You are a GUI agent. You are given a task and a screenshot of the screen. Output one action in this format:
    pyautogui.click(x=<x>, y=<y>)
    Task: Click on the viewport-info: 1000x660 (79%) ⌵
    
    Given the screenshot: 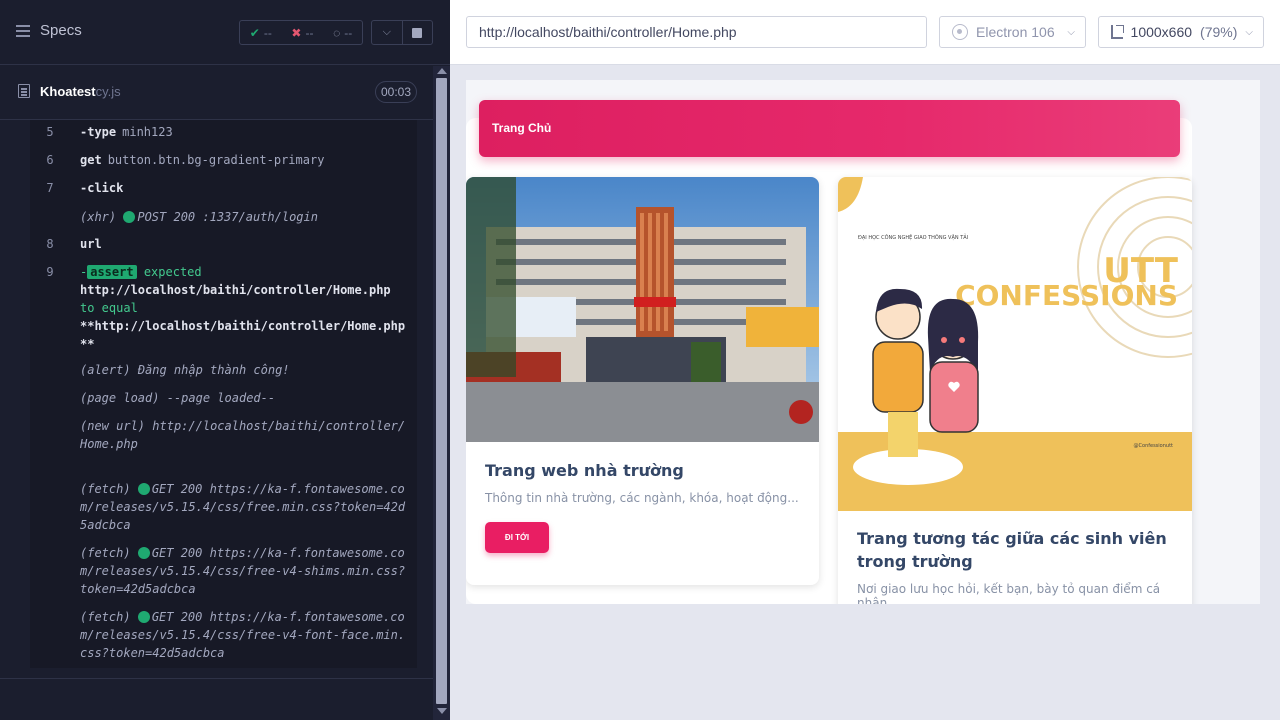 What is the action you would take?
    pyautogui.click(x=1181, y=32)
    